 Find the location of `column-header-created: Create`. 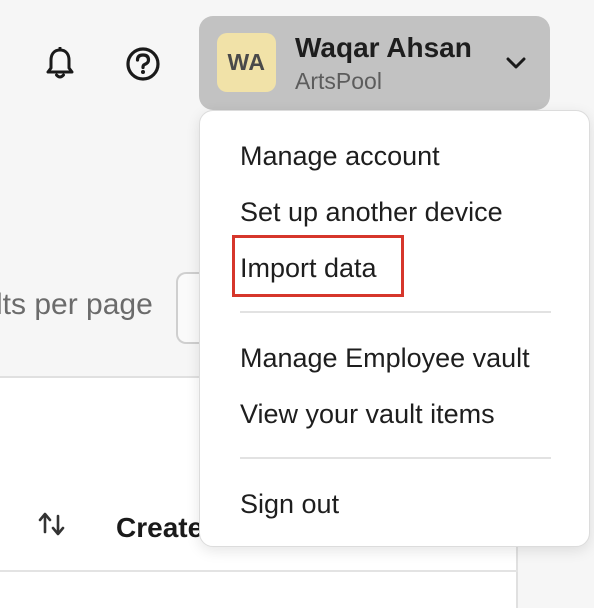

column-header-created: Create is located at coordinates (159, 528).